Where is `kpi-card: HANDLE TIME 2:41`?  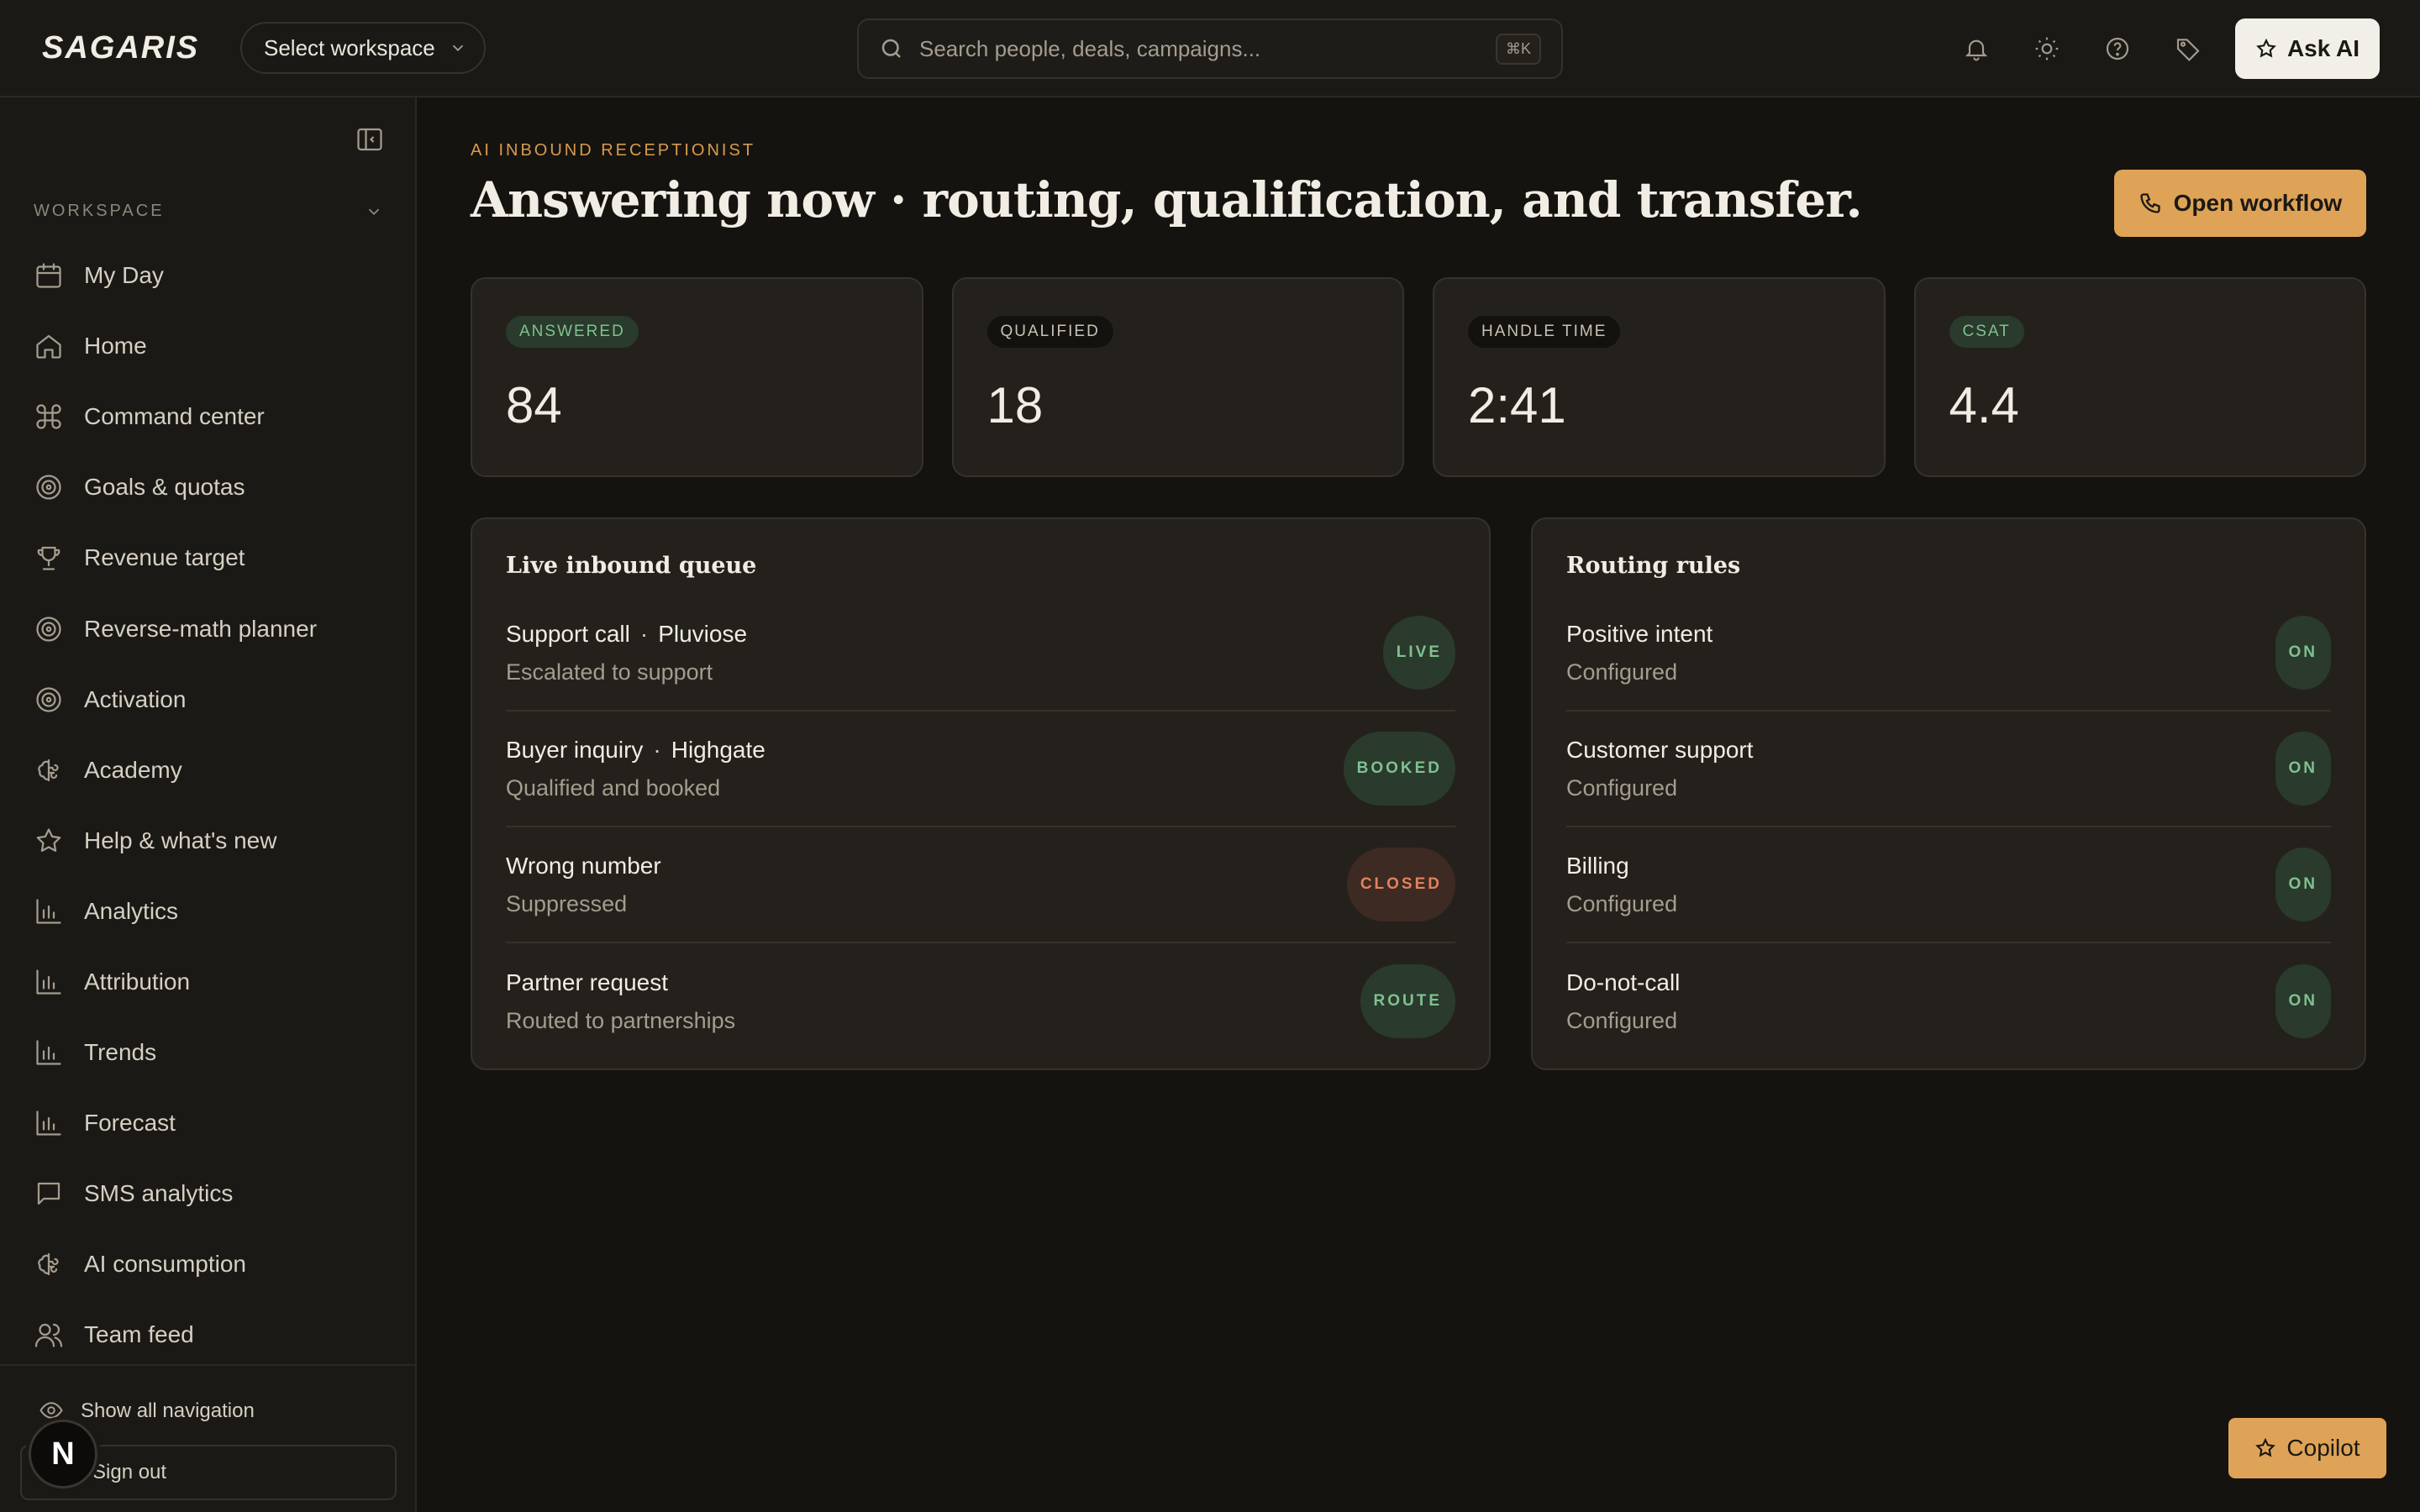 kpi-card: HANDLE TIME 2:41 is located at coordinates (1659, 377).